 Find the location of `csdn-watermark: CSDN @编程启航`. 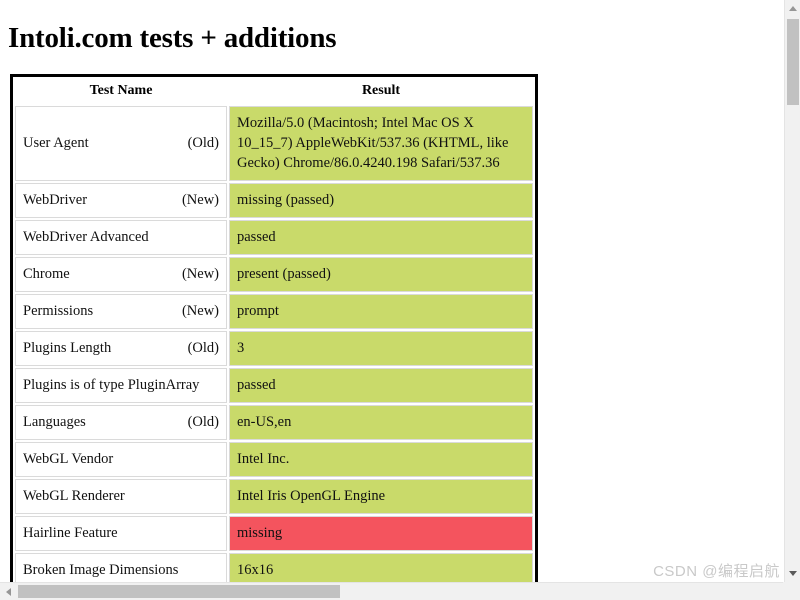

csdn-watermark: CSDN @编程启航 is located at coordinates (716, 571).